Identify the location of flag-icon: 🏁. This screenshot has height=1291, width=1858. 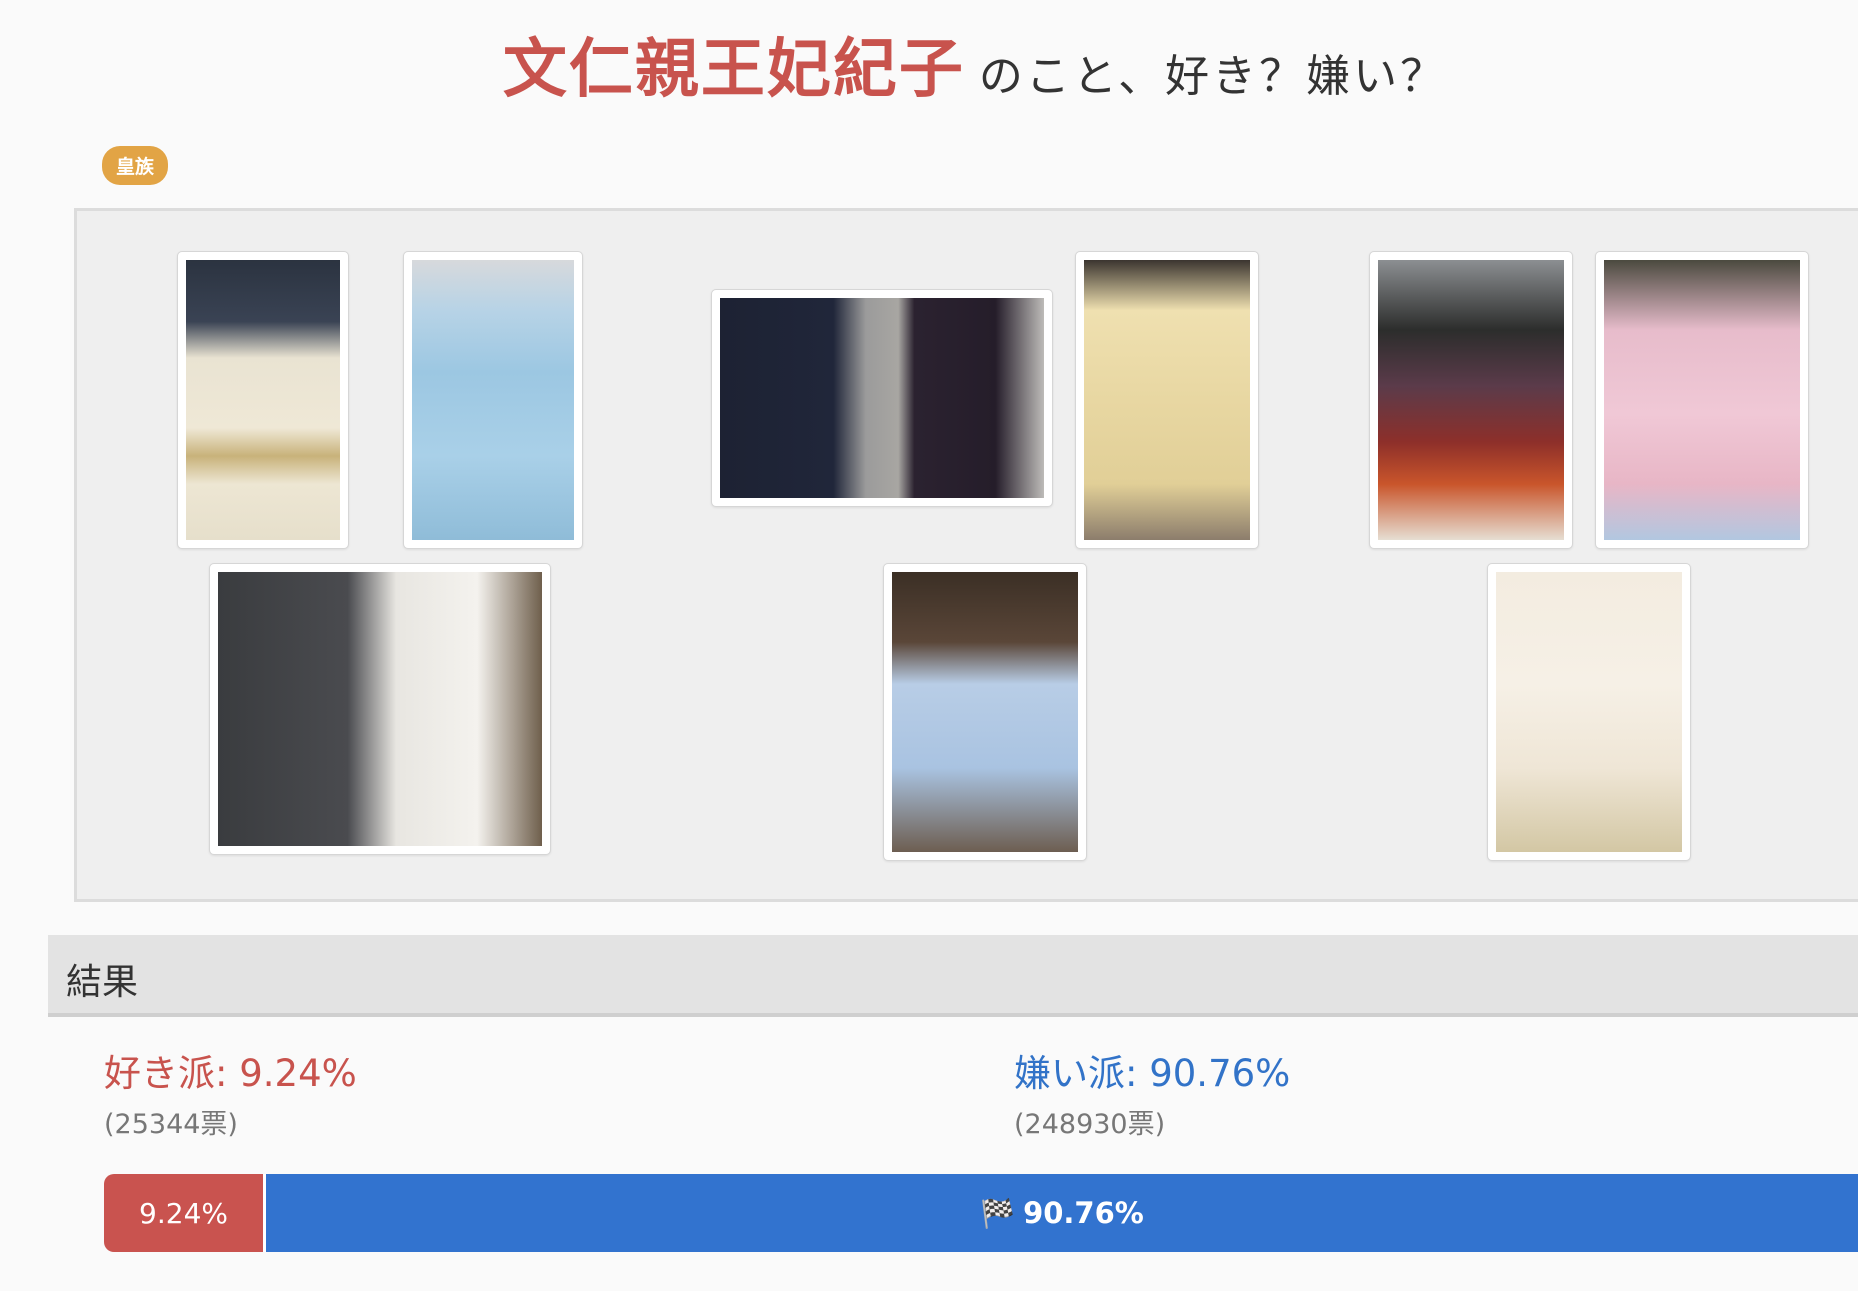
(998, 1213).